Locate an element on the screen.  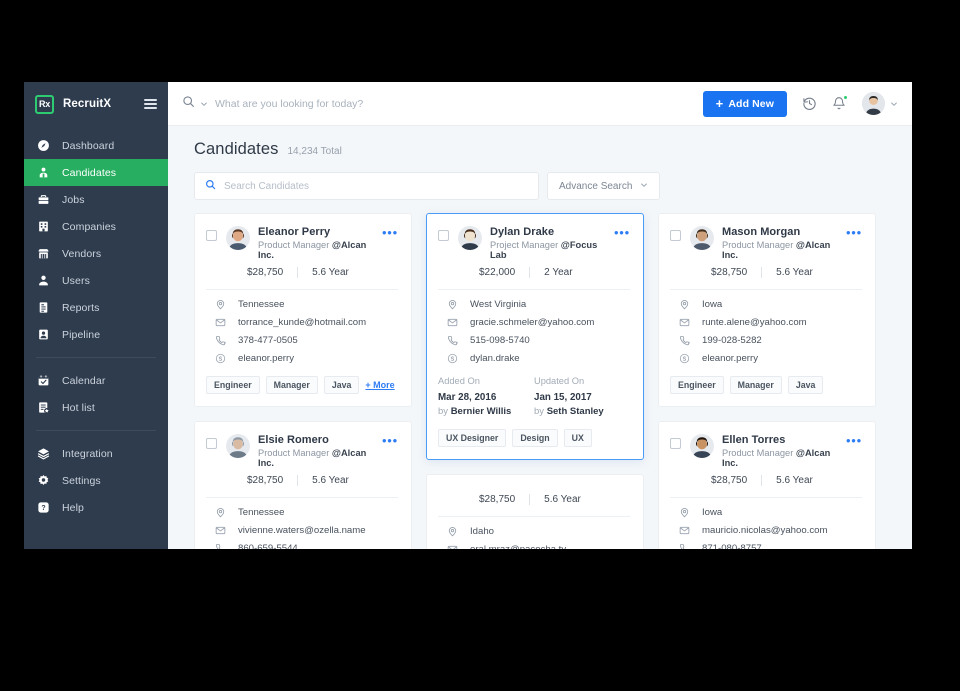
candidate-phone: 515-098-5740 is located at coordinates (500, 340).